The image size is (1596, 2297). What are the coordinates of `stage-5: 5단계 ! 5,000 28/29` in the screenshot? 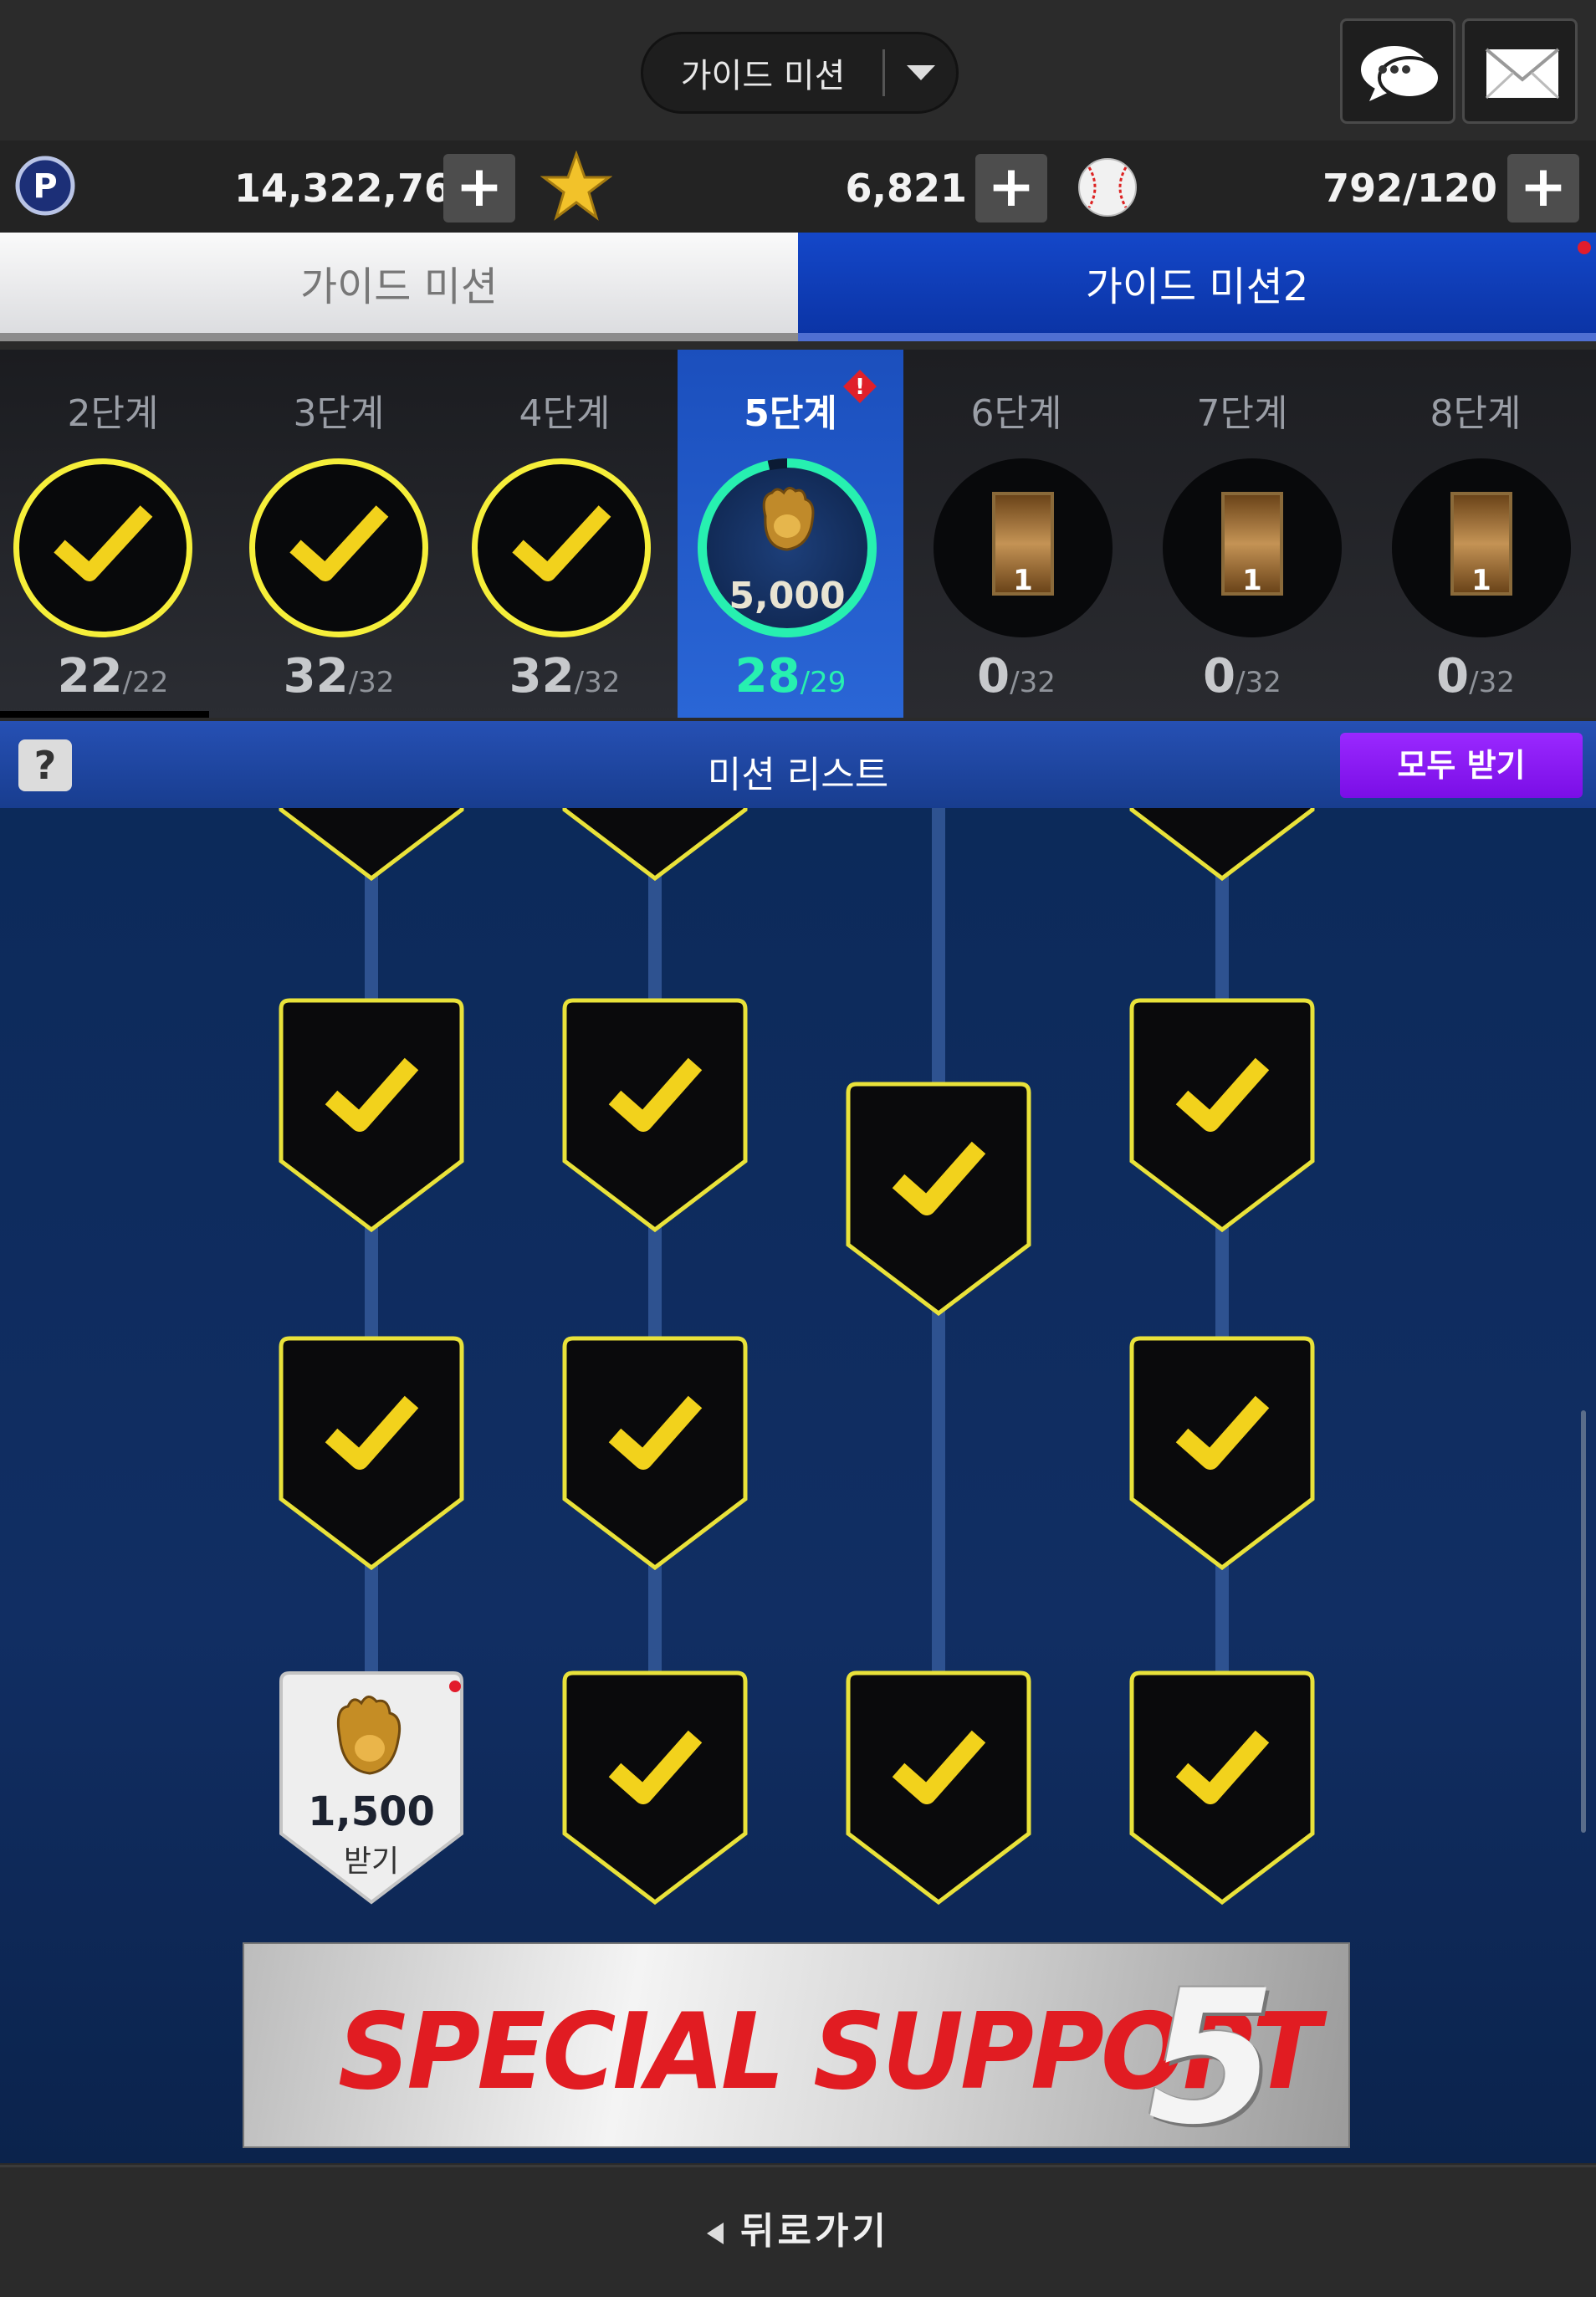 It's located at (791, 534).